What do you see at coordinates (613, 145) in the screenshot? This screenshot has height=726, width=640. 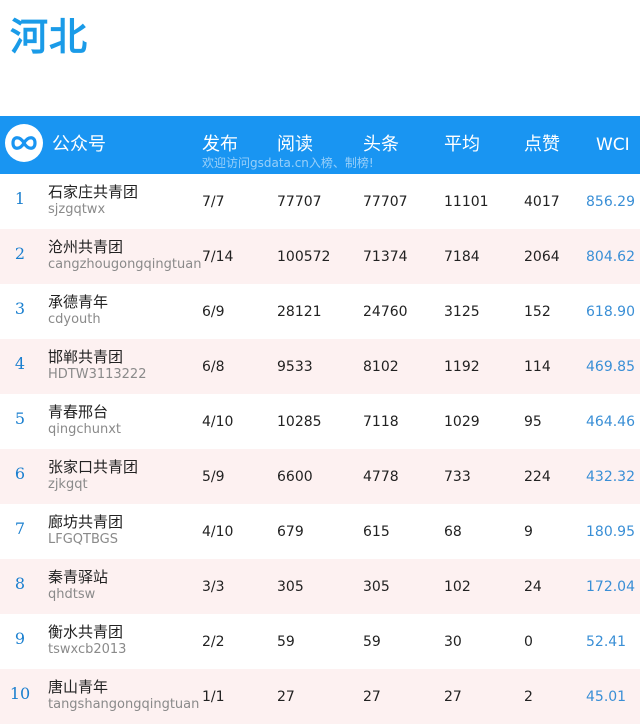 I see `header-wci: WCI` at bounding box center [613, 145].